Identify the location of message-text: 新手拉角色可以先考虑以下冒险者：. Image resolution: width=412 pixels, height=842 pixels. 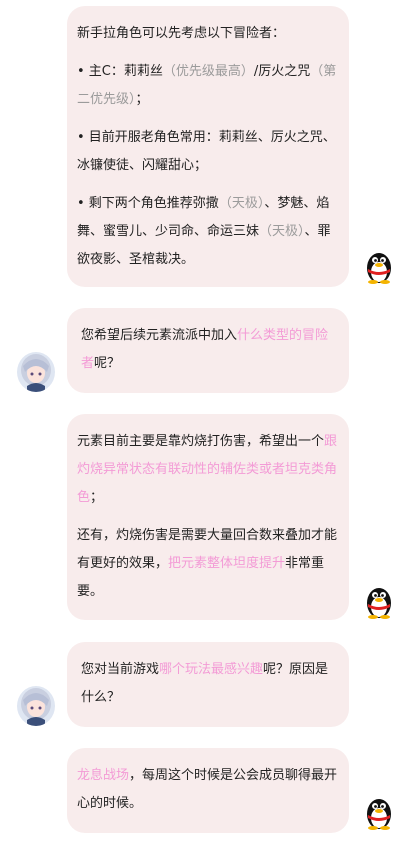
(181, 33).